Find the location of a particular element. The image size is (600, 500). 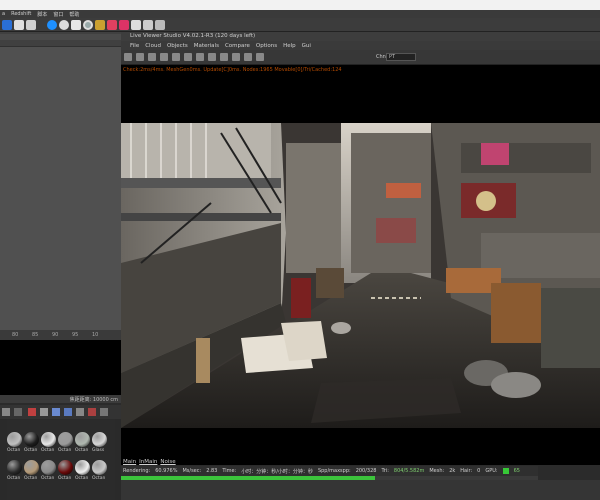

menu-item-window: 窗口 is located at coordinates (58, 14).